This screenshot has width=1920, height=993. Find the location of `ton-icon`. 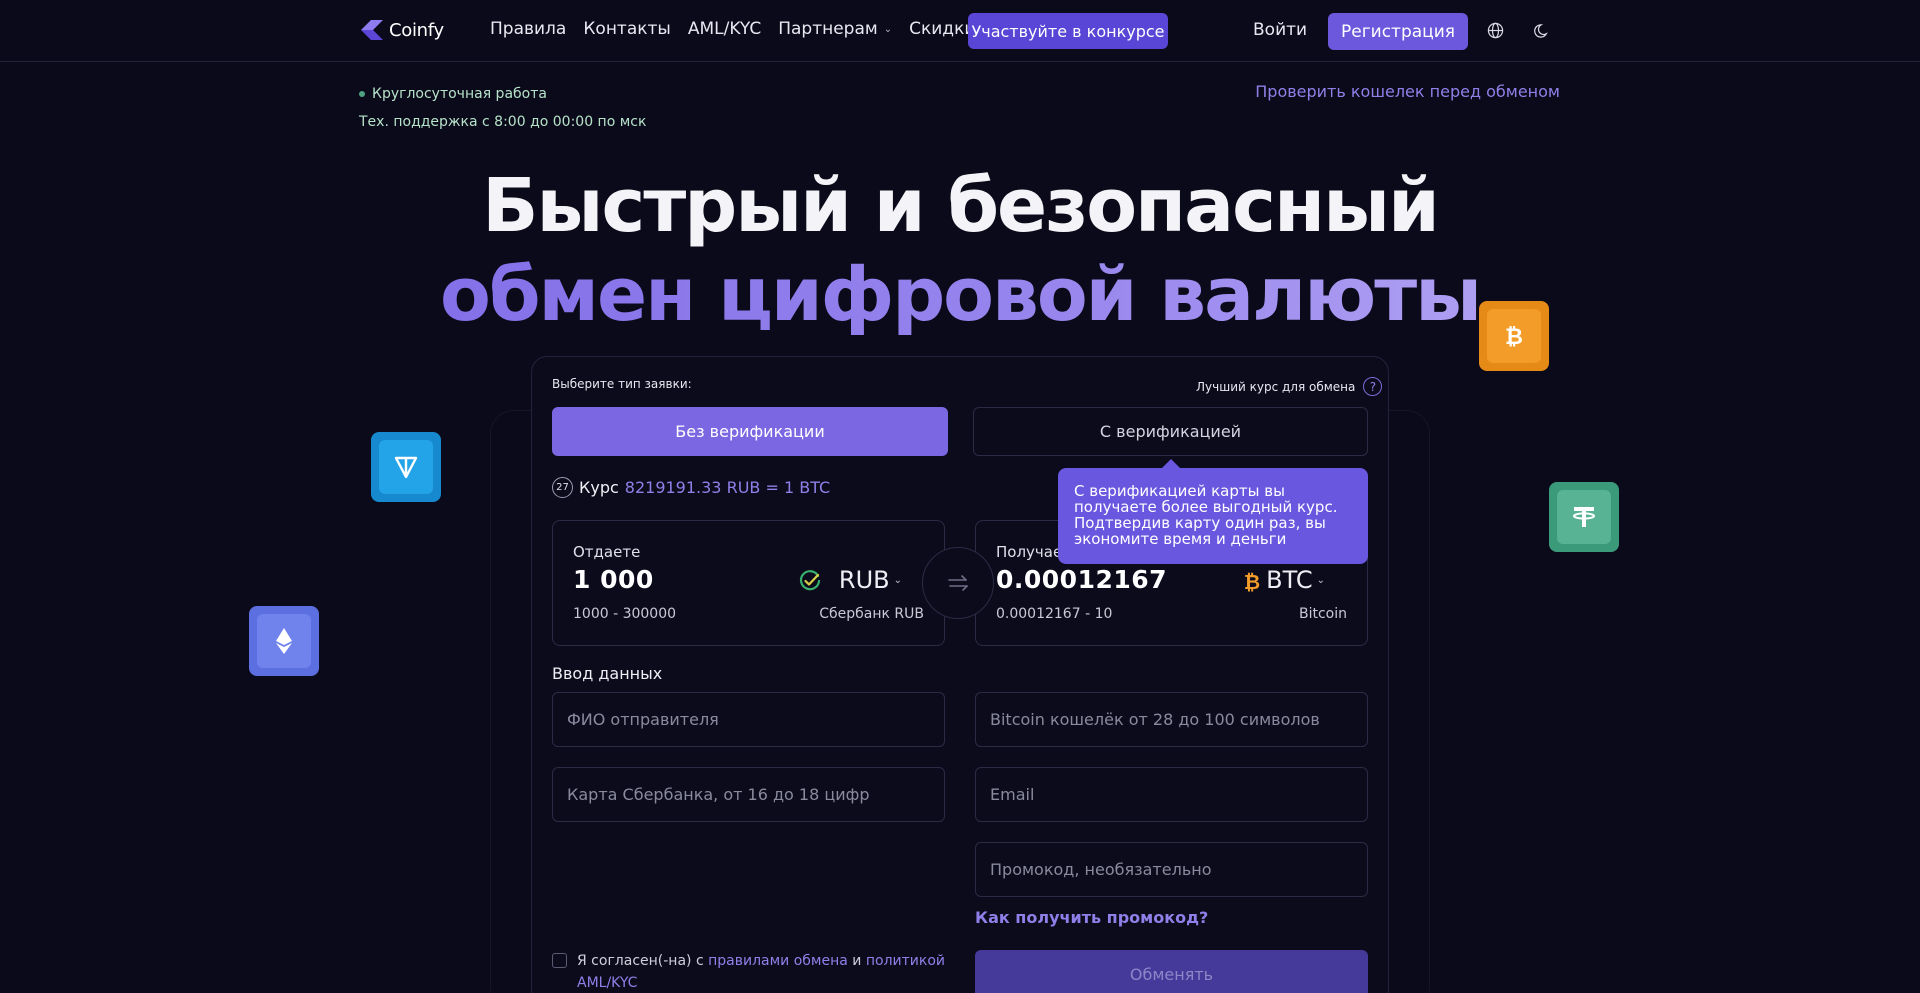

ton-icon is located at coordinates (406, 467).